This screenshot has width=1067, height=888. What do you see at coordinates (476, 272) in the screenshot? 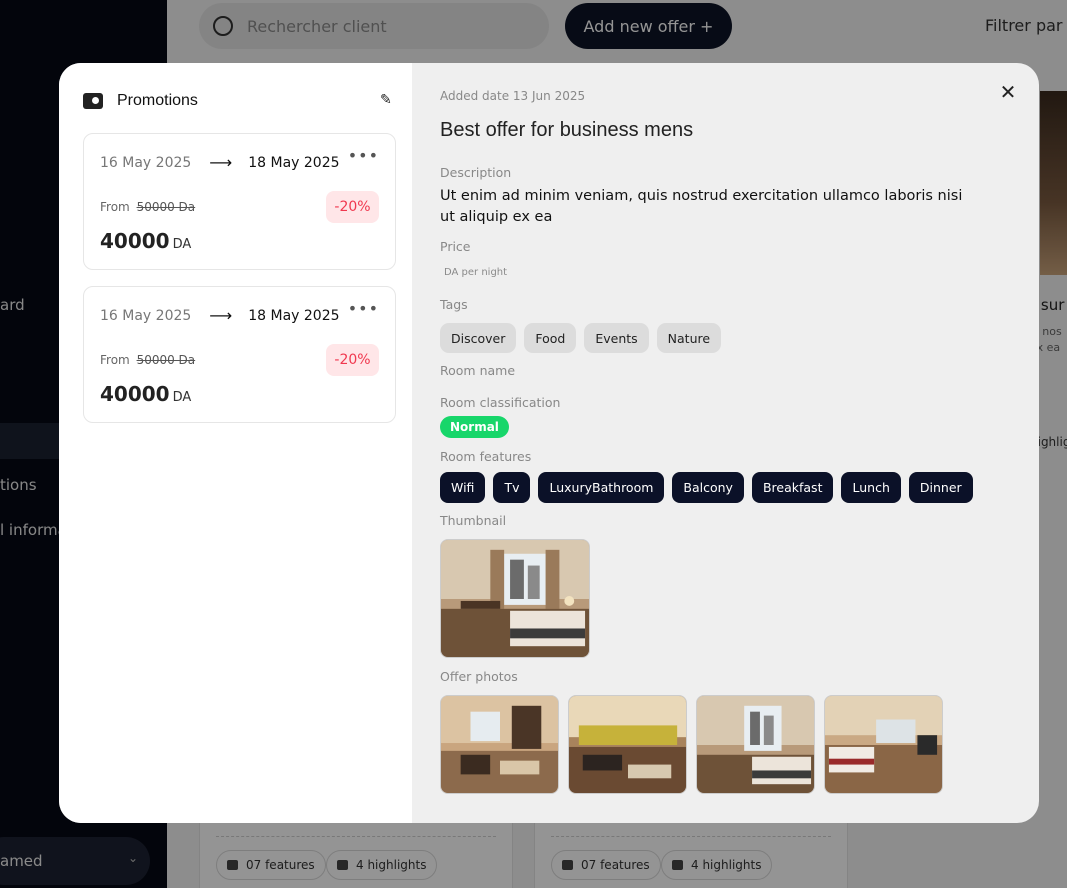
I see `price-unit: DA per night` at bounding box center [476, 272].